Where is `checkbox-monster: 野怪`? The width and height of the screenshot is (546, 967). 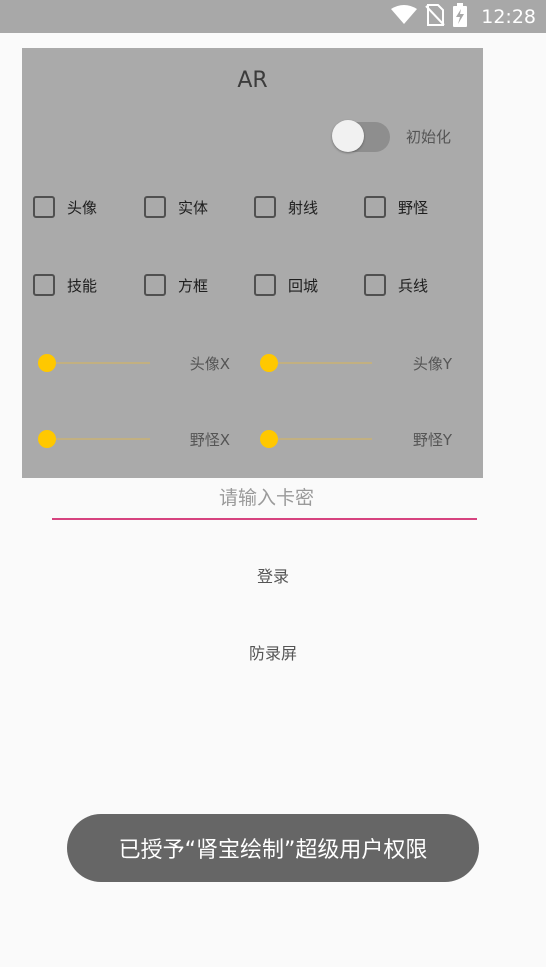 checkbox-monster: 野怪 is located at coordinates (396, 207).